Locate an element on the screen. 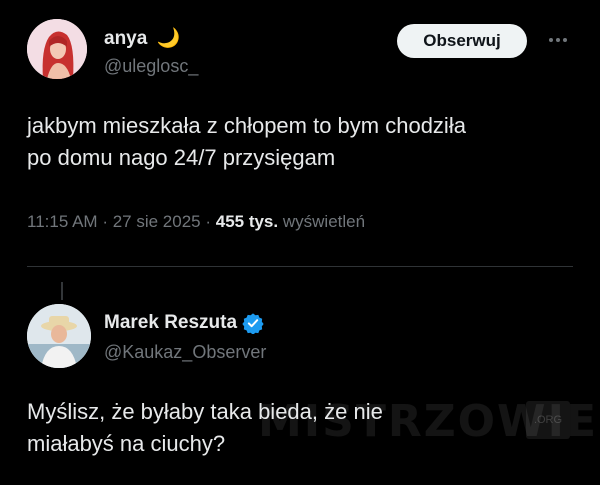 Image resolution: width=600 pixels, height=485 pixels. views-label: wyświetleń is located at coordinates (324, 221).